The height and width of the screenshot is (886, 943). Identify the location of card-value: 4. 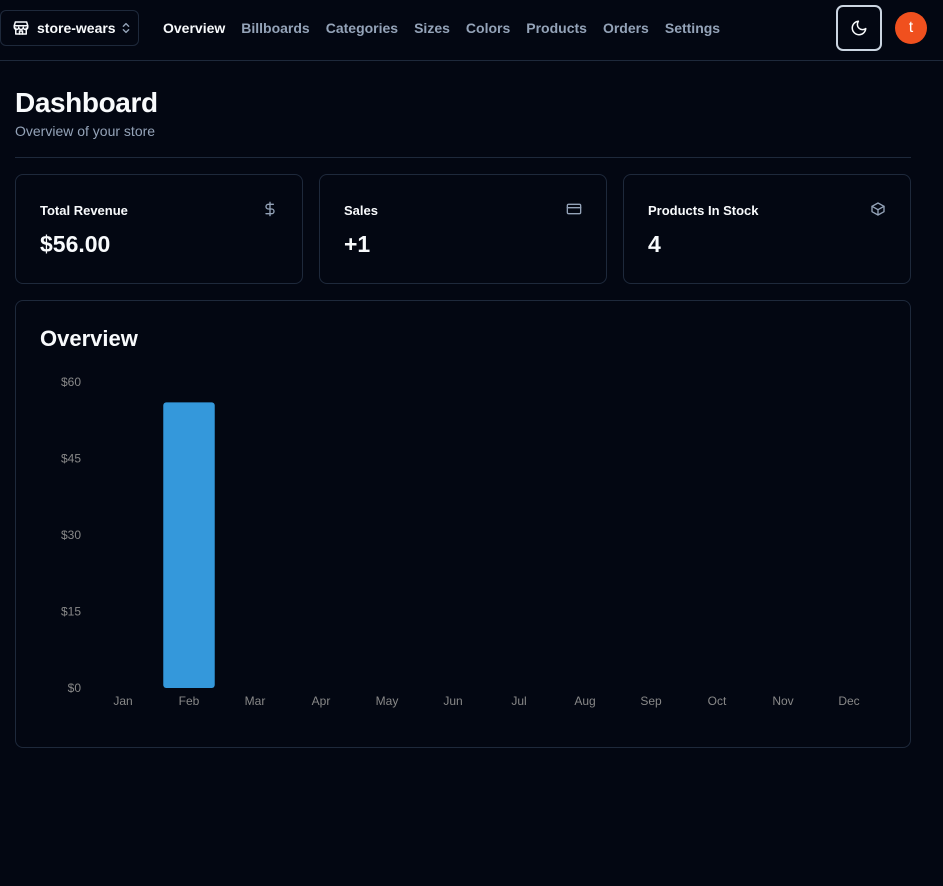
(654, 244).